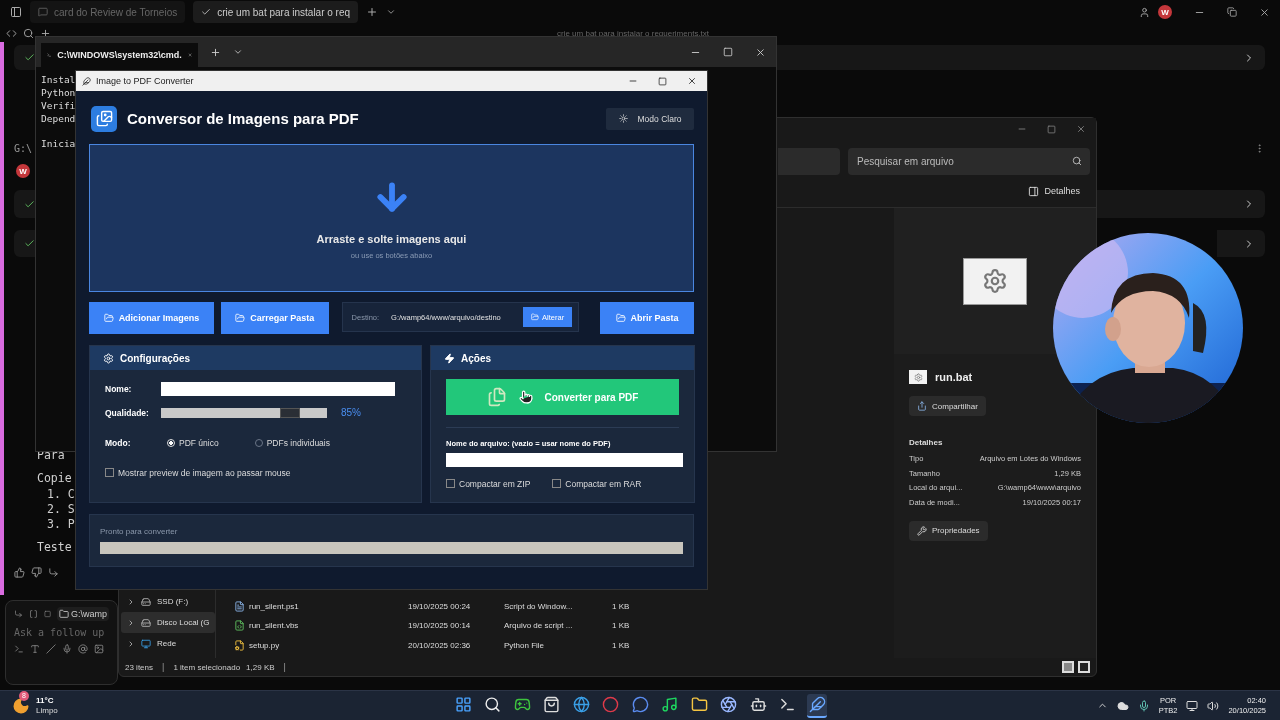 Image resolution: width=1280 pixels, height=720 pixels. Describe the element at coordinates (817, 705) in the screenshot. I see `taskbar-app-button` at that location.